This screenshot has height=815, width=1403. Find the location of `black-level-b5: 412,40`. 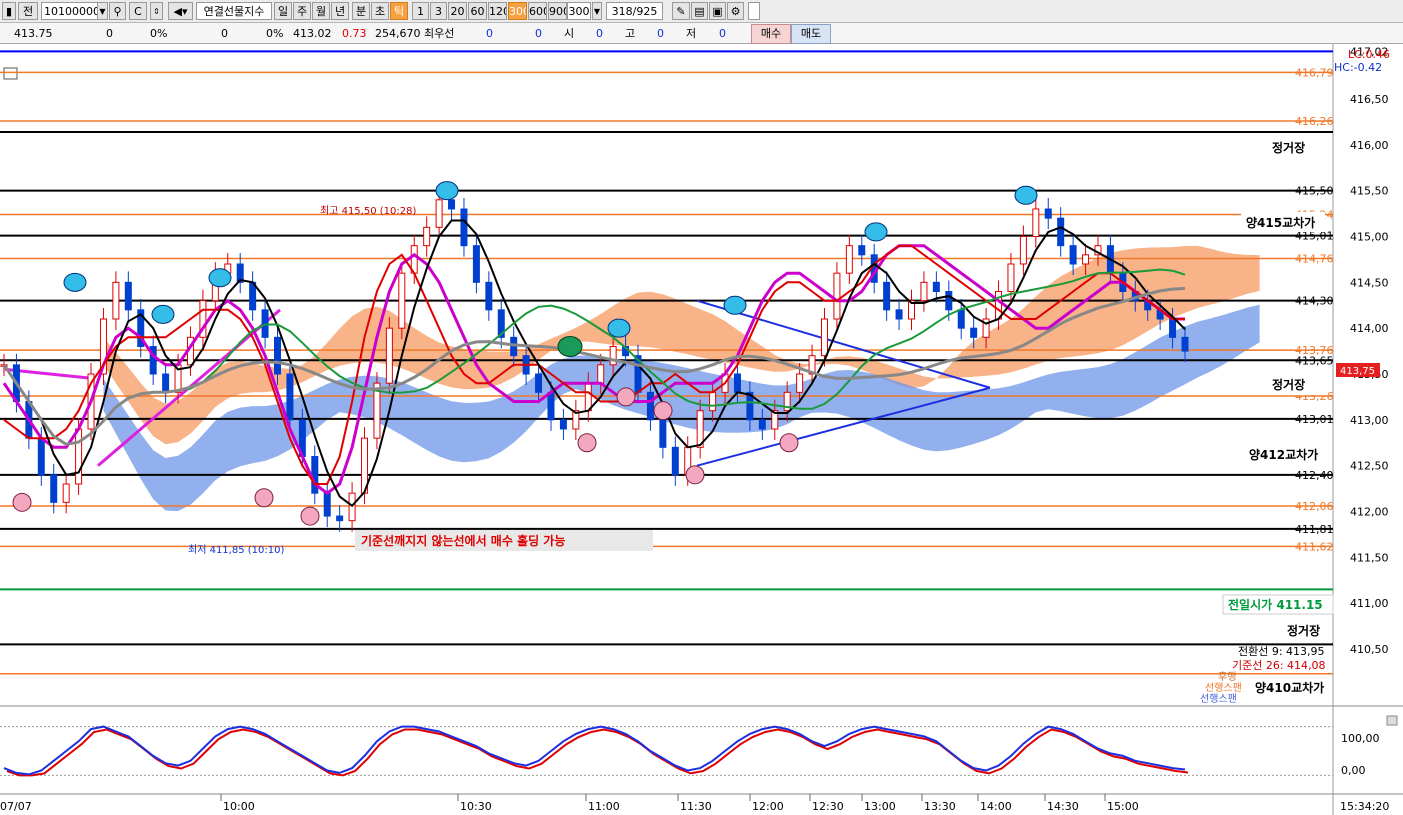

black-level-b5: 412,40 is located at coordinates (1314, 475).